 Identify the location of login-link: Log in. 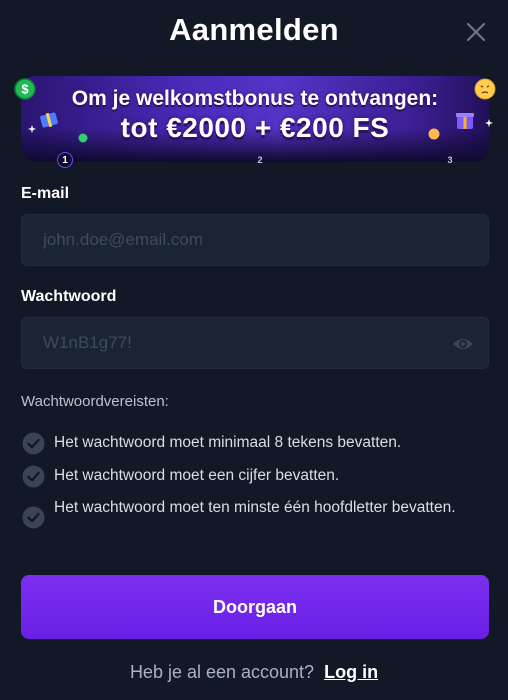
(351, 672).